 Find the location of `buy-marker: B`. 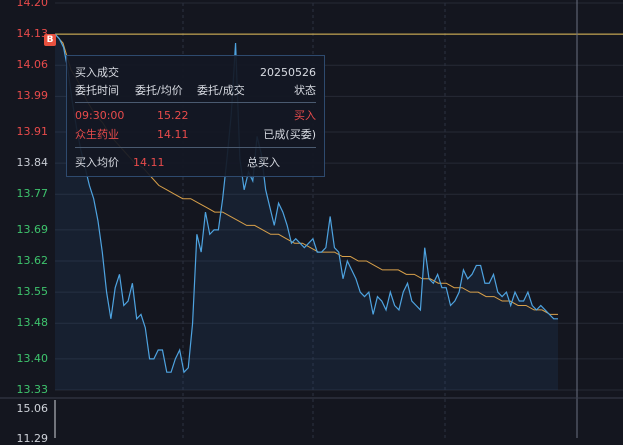

buy-marker: B is located at coordinates (50, 40).